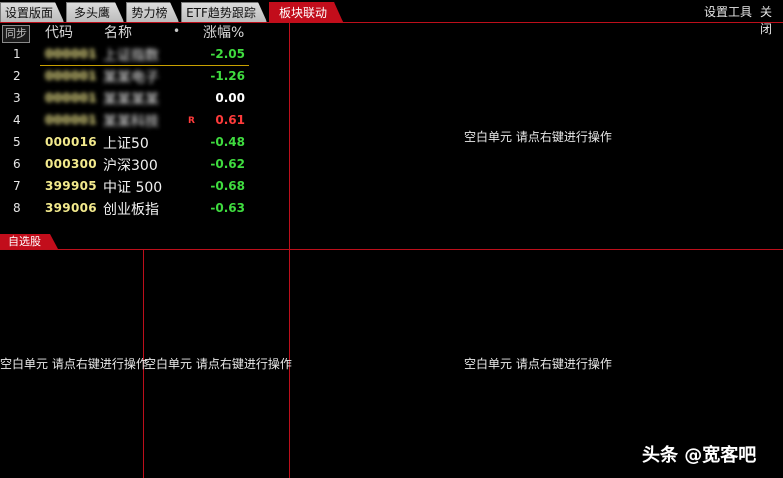 This screenshot has height=478, width=783. What do you see at coordinates (144, 65) in the screenshot?
I see `selected-row-underline` at bounding box center [144, 65].